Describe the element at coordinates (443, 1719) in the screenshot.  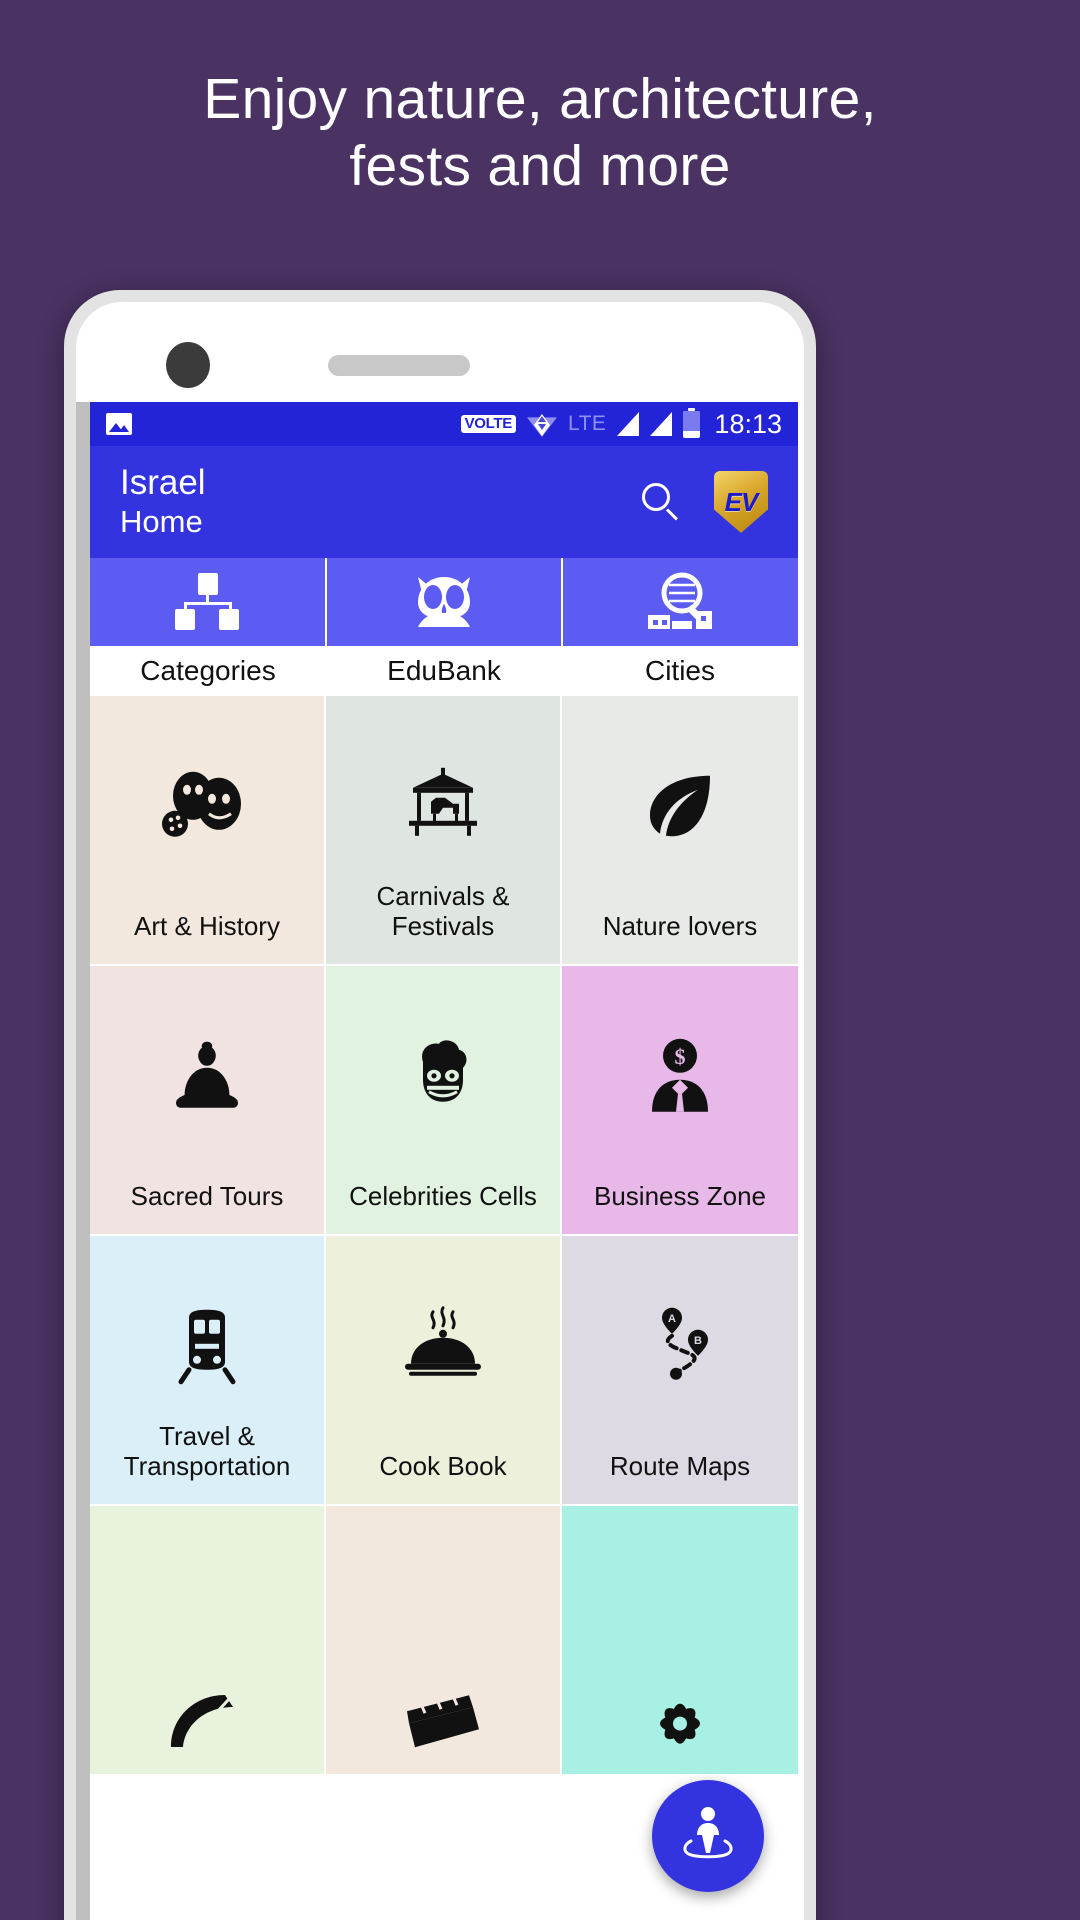
I see `film-clapper-icon` at that location.